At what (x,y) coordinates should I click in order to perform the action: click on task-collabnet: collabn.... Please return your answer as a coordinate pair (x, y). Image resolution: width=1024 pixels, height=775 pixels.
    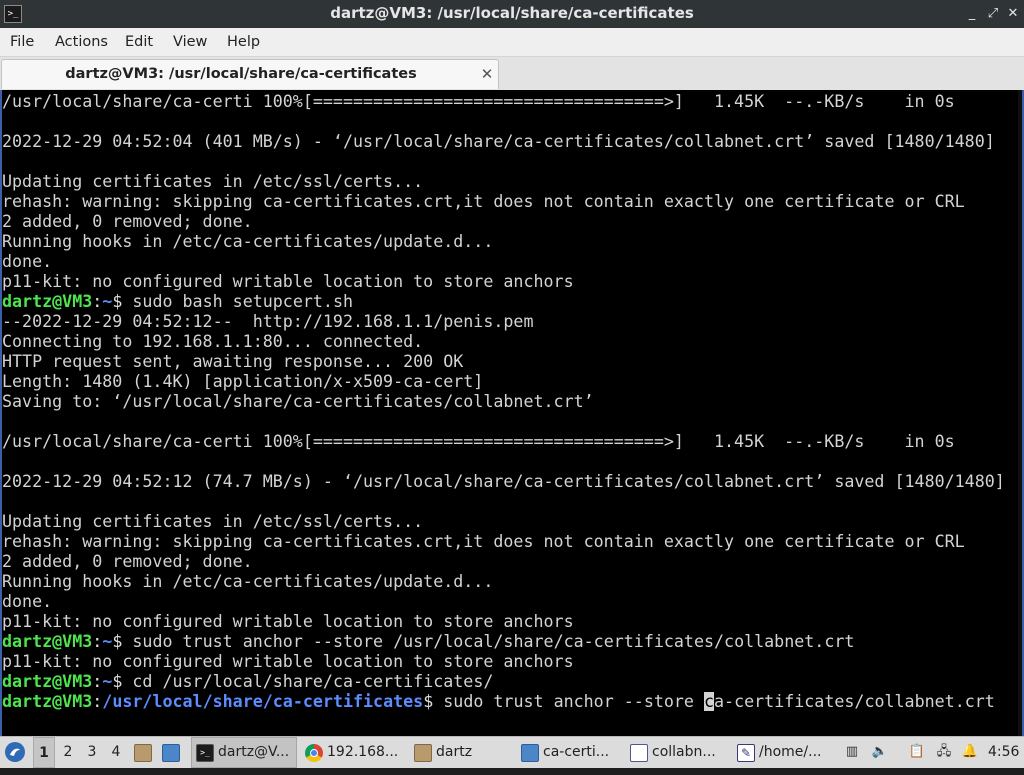
    Looking at the image, I should click on (679, 752).